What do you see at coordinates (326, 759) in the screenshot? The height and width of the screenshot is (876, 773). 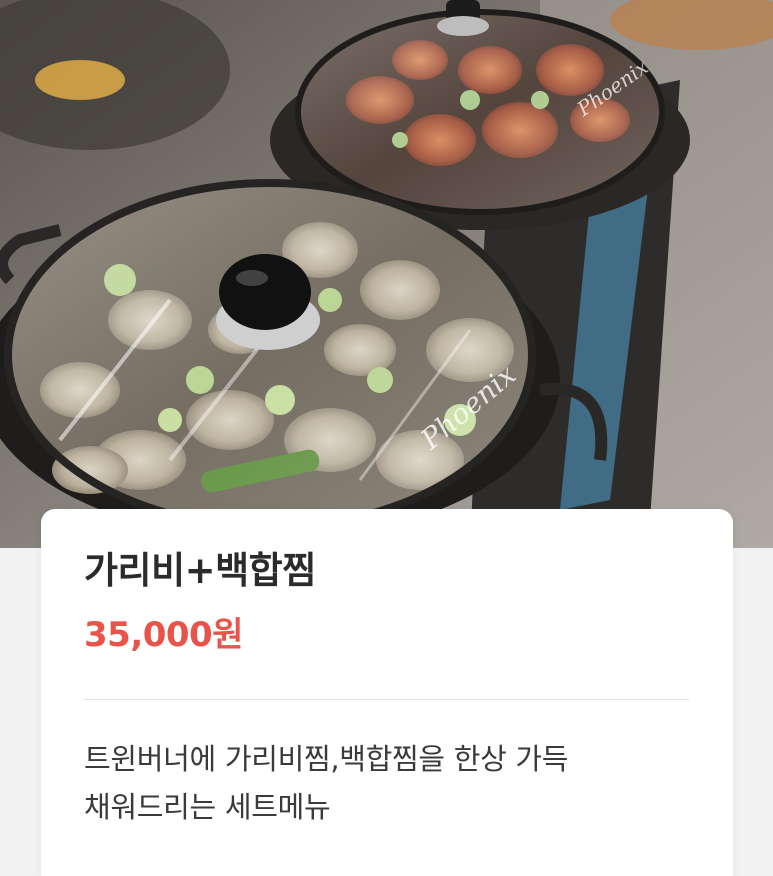 I see `product-description-line-1: 트윈버너에 가리비찜,백합찜을 한상 가득` at bounding box center [326, 759].